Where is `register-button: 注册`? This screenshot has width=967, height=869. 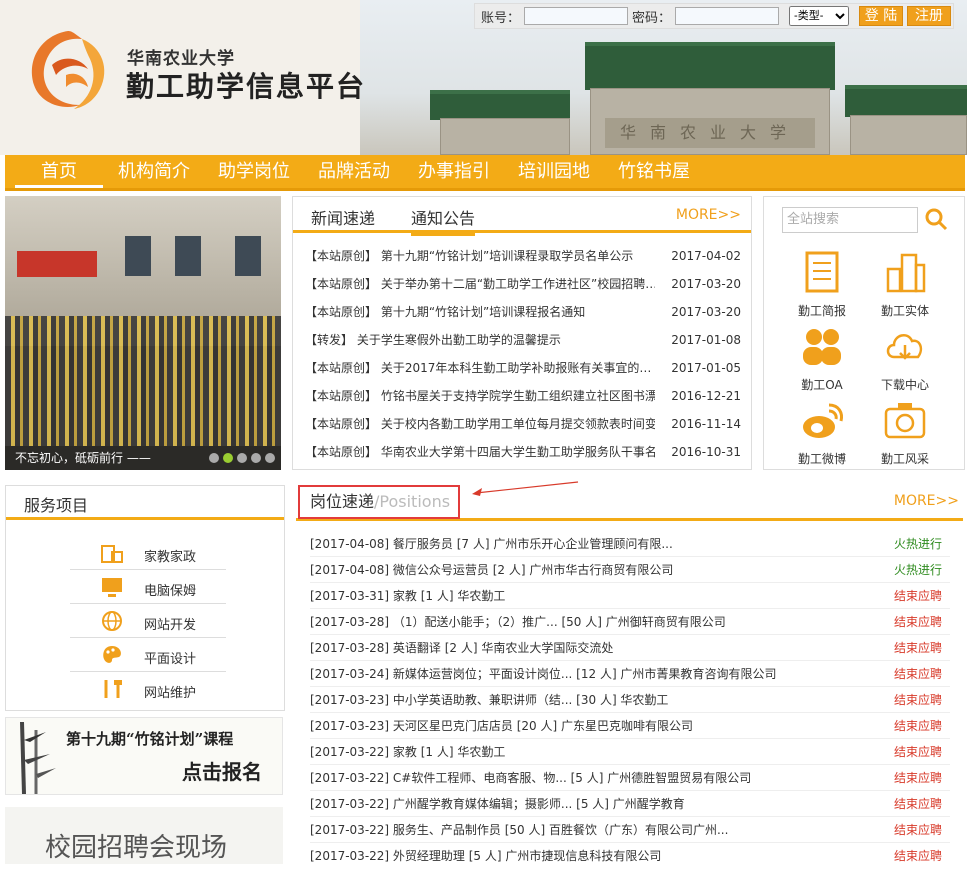 register-button: 注册 is located at coordinates (929, 16).